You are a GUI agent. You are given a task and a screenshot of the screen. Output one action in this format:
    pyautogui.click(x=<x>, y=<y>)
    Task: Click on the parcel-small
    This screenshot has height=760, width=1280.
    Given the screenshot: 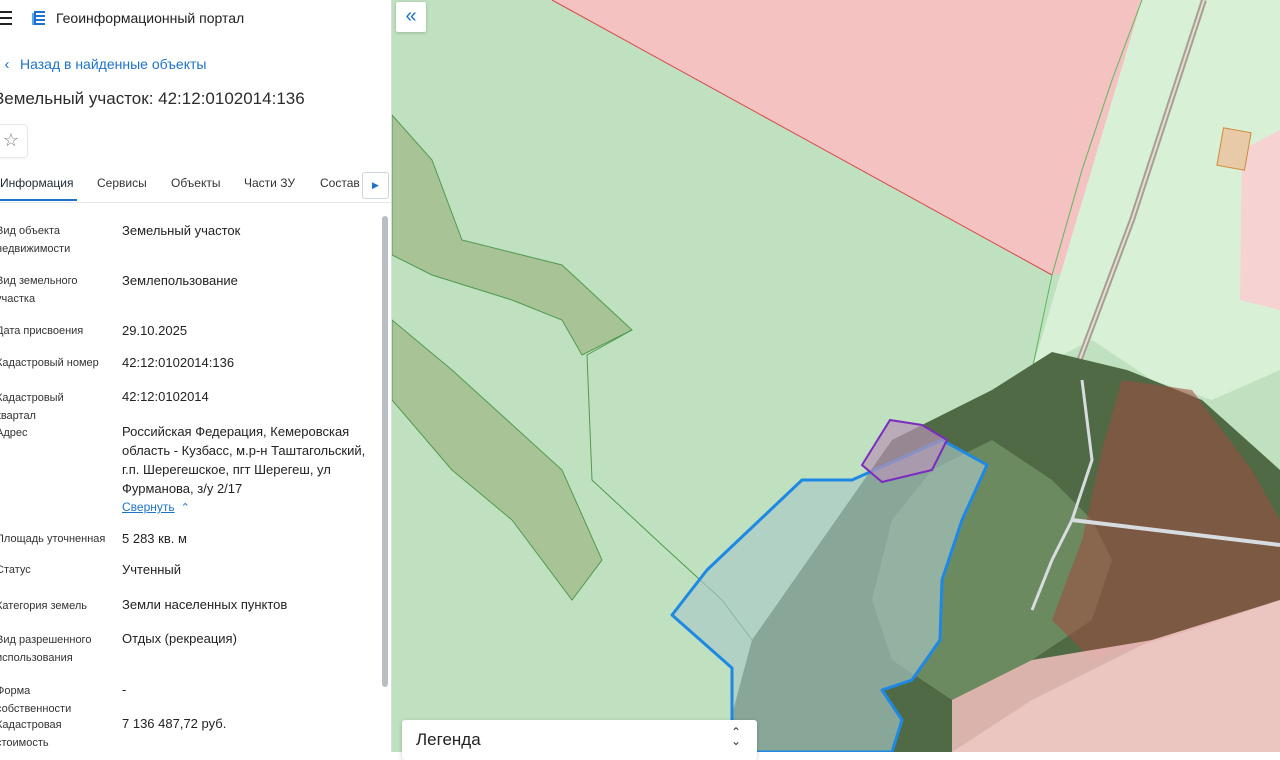 What is the action you would take?
    pyautogui.click(x=1234, y=149)
    